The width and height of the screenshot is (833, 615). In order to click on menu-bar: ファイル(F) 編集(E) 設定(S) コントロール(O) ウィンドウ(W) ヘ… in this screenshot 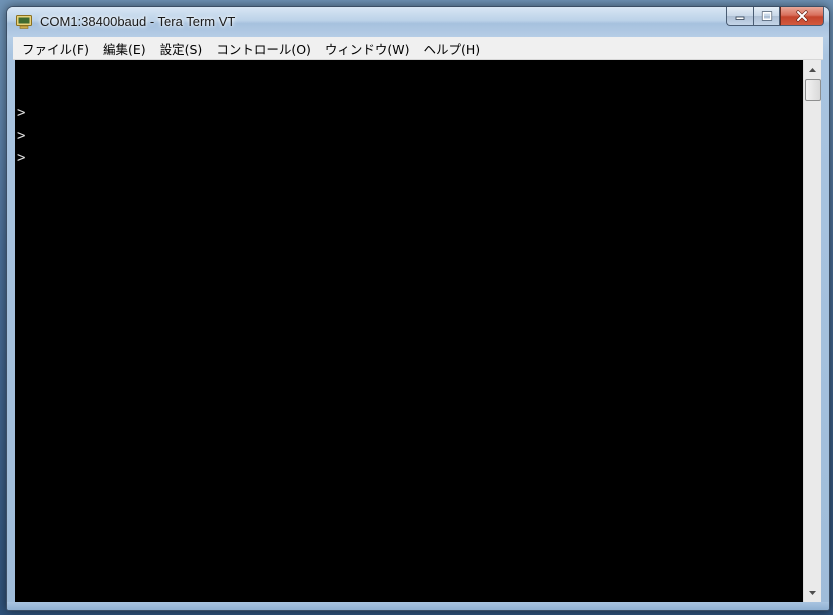, I will do `click(418, 48)`.